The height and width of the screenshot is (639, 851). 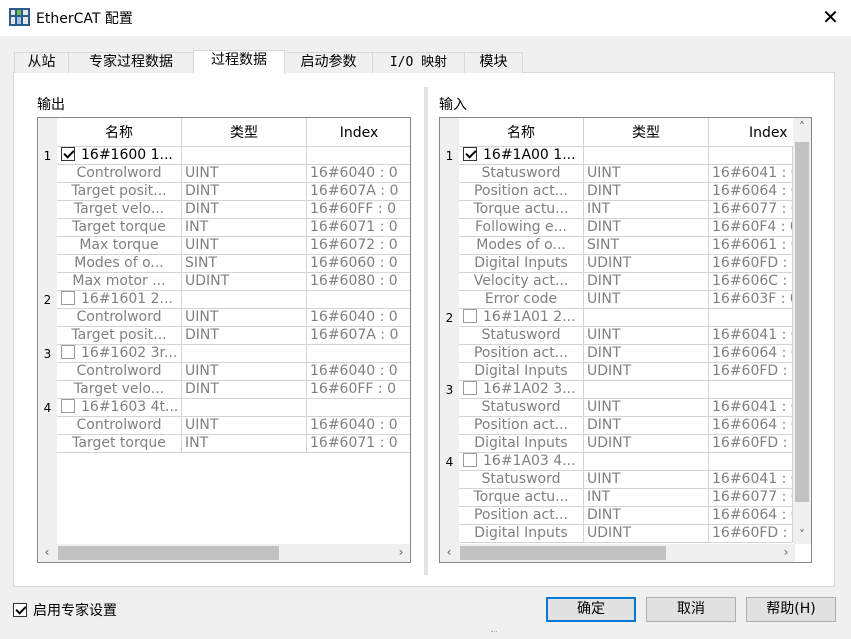 I want to click on tab-slave: 从站, so click(x=41, y=62).